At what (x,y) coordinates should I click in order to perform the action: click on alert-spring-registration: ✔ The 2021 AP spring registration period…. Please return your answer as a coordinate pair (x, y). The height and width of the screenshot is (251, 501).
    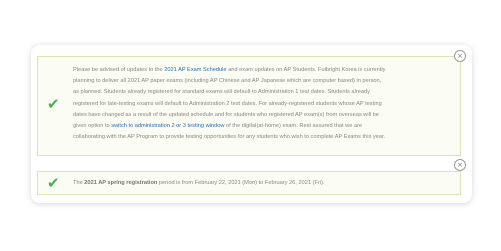
    Looking at the image, I should click on (249, 183).